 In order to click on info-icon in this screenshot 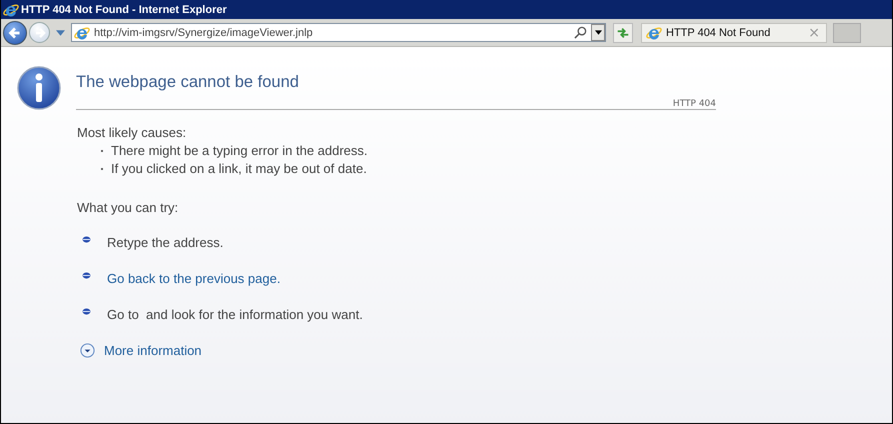, I will do `click(39, 88)`.